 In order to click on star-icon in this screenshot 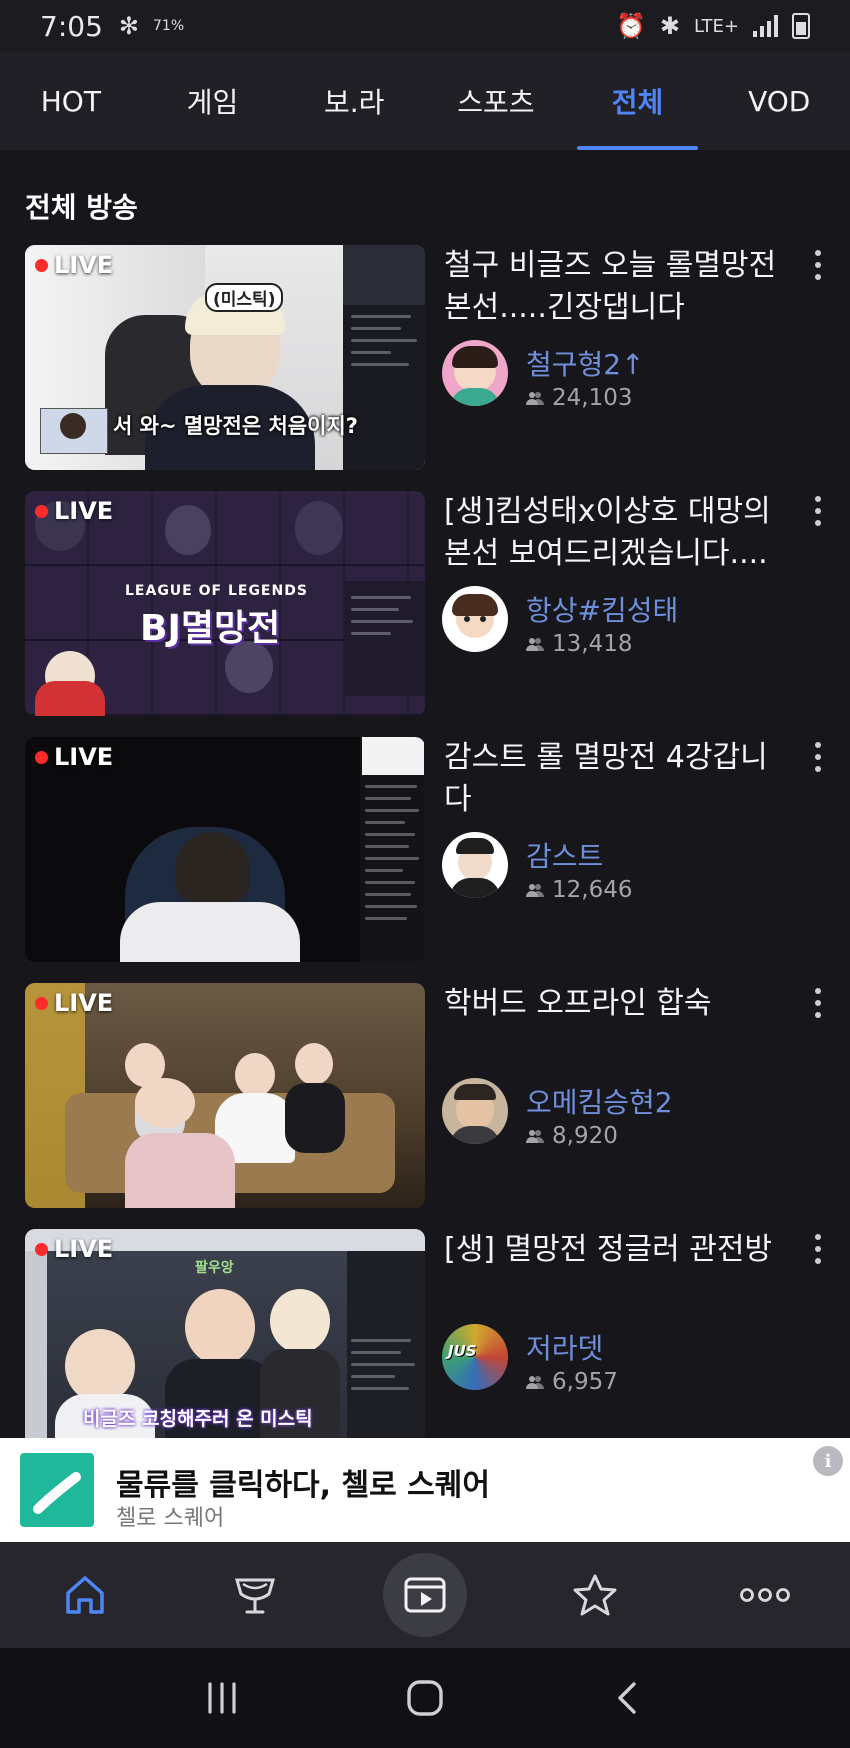, I will do `click(595, 1595)`.